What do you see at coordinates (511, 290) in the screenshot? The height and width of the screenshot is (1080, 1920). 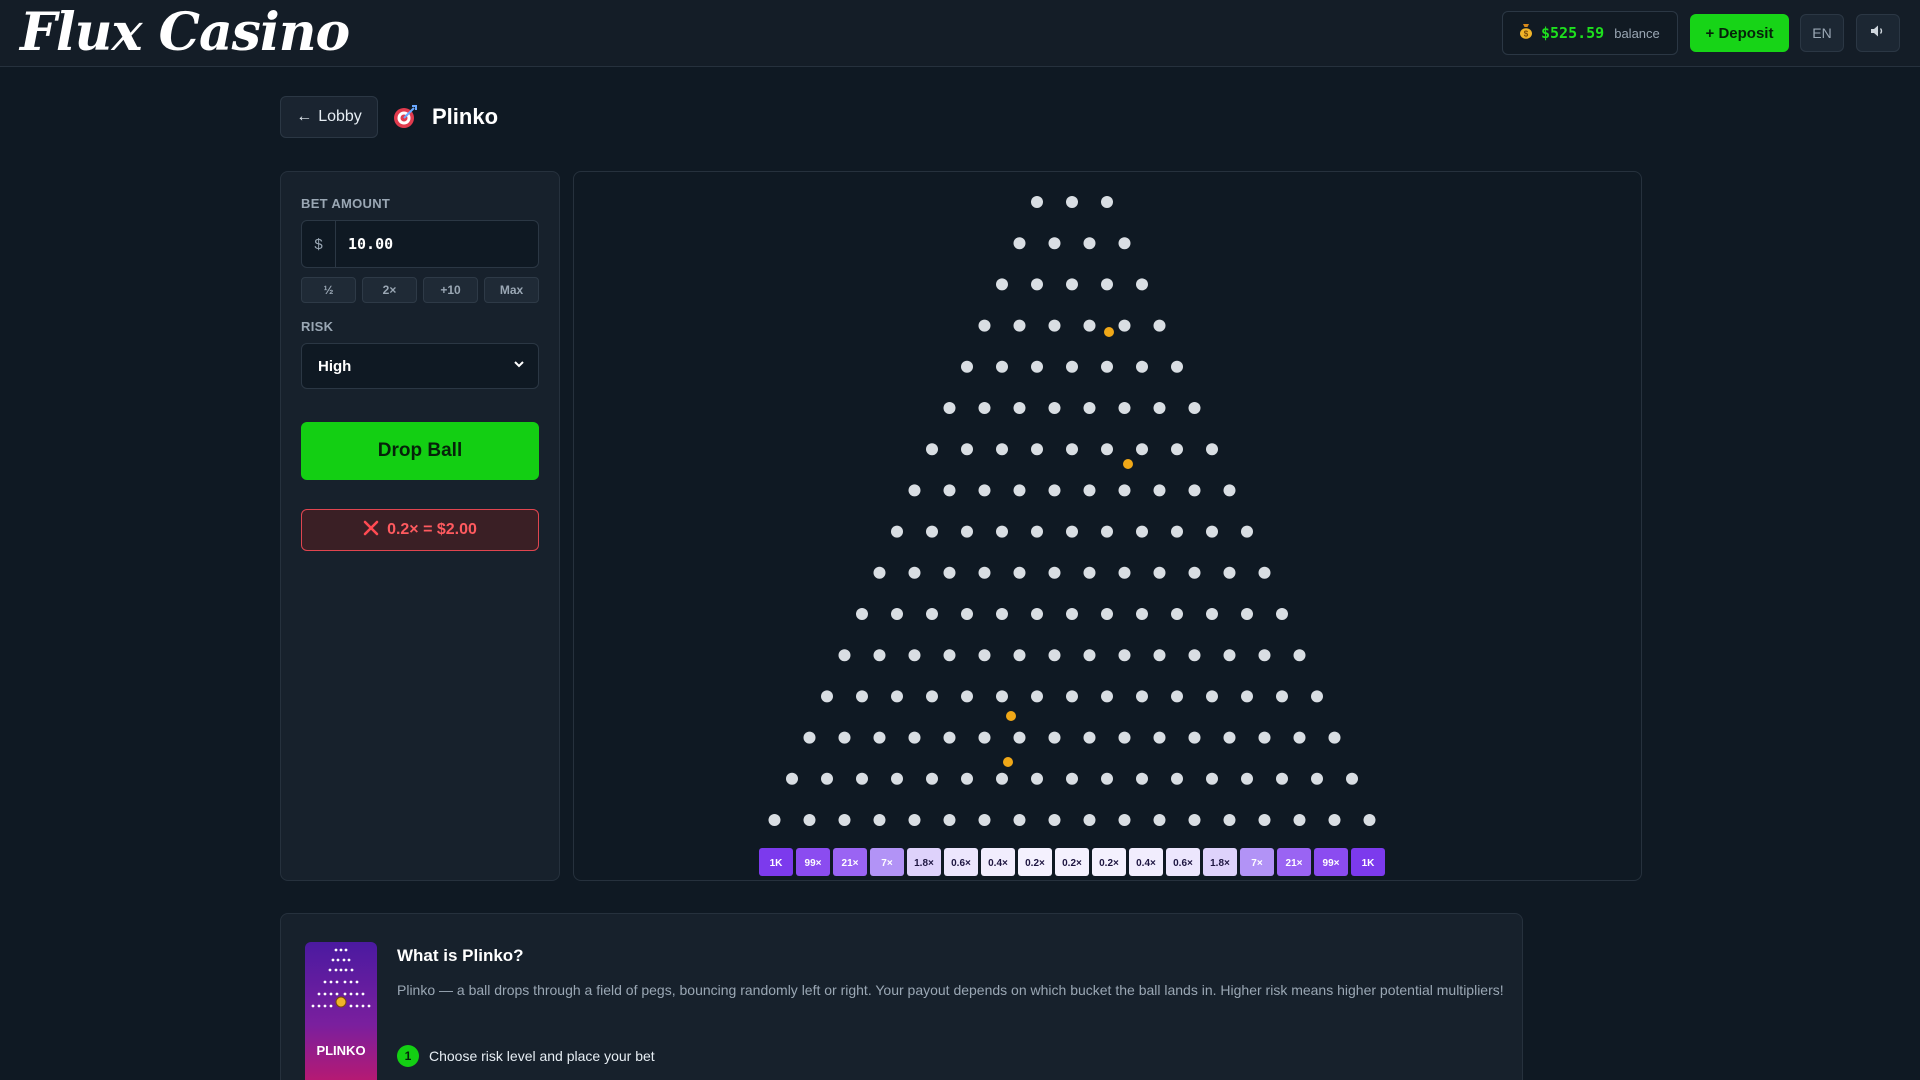 I see `max-bet-button: Max` at bounding box center [511, 290].